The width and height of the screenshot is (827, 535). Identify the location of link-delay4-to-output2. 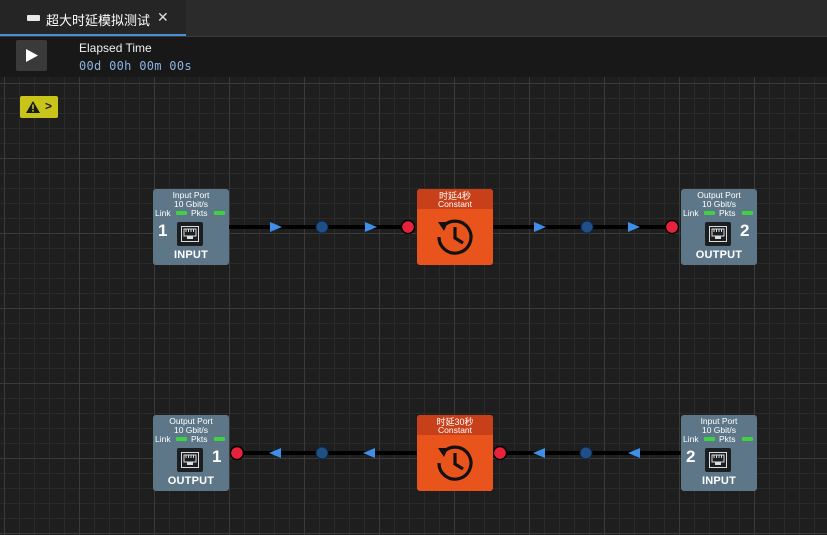
(586, 227).